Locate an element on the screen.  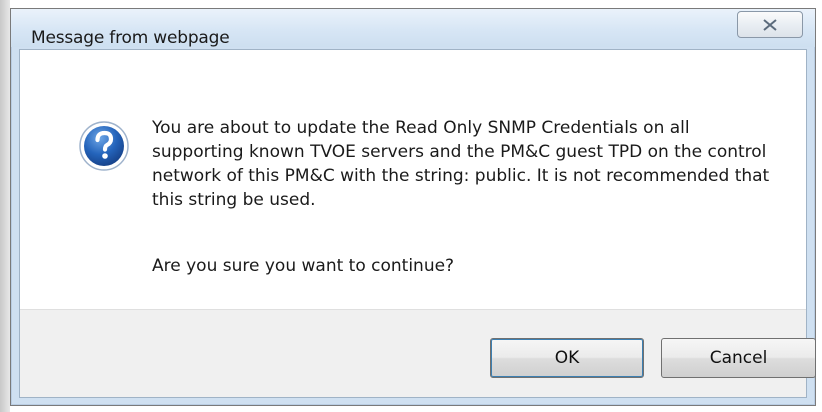
dialog-title: Message from webpage is located at coordinates (130, 38).